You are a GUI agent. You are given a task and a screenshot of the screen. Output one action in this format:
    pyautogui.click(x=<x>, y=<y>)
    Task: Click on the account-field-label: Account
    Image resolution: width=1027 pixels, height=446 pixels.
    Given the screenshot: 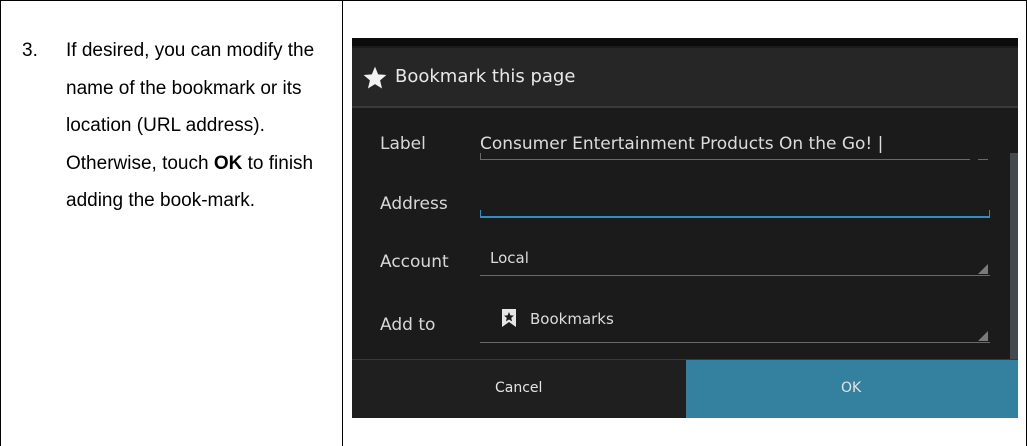 What is the action you would take?
    pyautogui.click(x=414, y=262)
    